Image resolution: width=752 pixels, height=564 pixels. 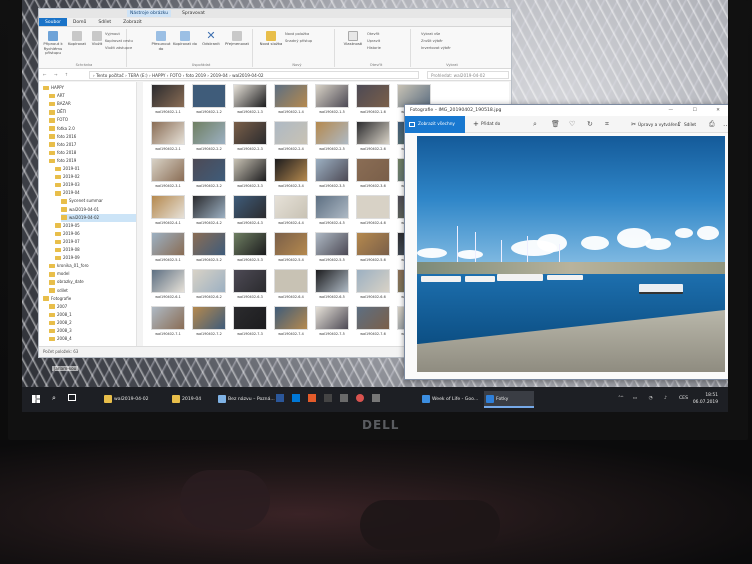 I want to click on select-all-button: Vybrat vše, so click(x=430, y=34).